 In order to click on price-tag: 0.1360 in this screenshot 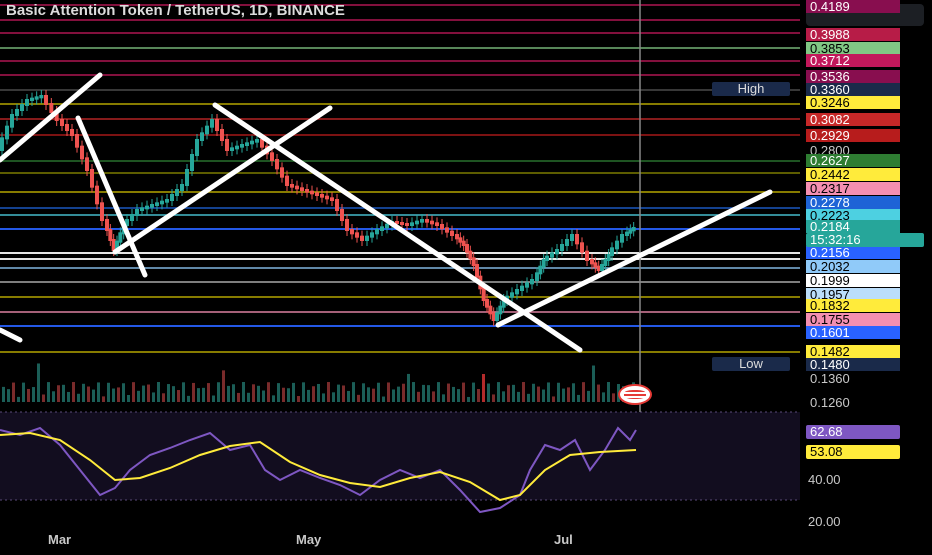, I will do `click(830, 378)`.